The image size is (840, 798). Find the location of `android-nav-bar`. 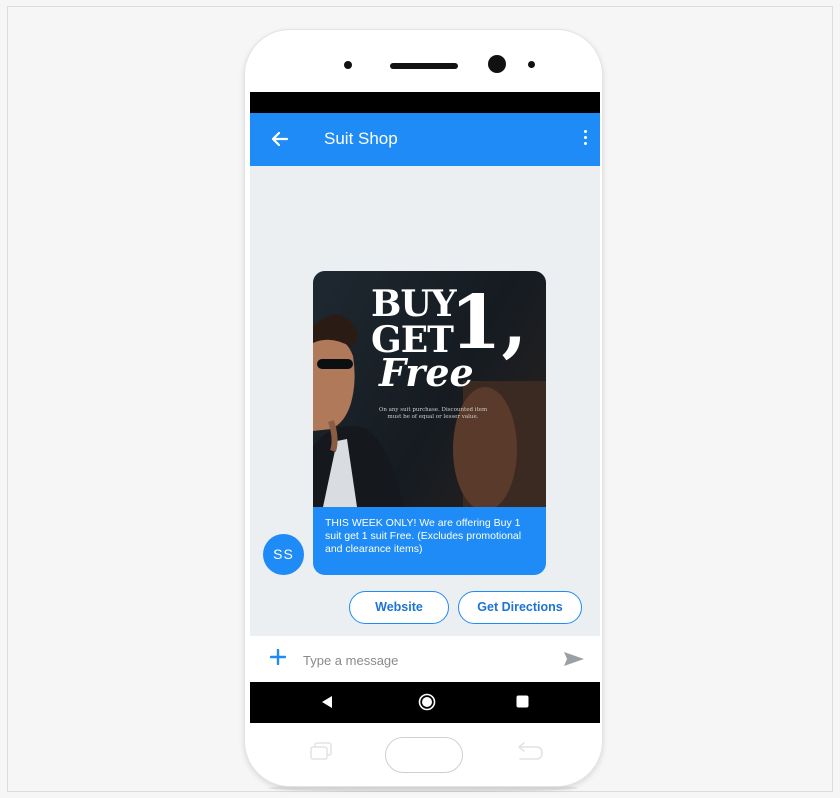

android-nav-bar is located at coordinates (425, 702).